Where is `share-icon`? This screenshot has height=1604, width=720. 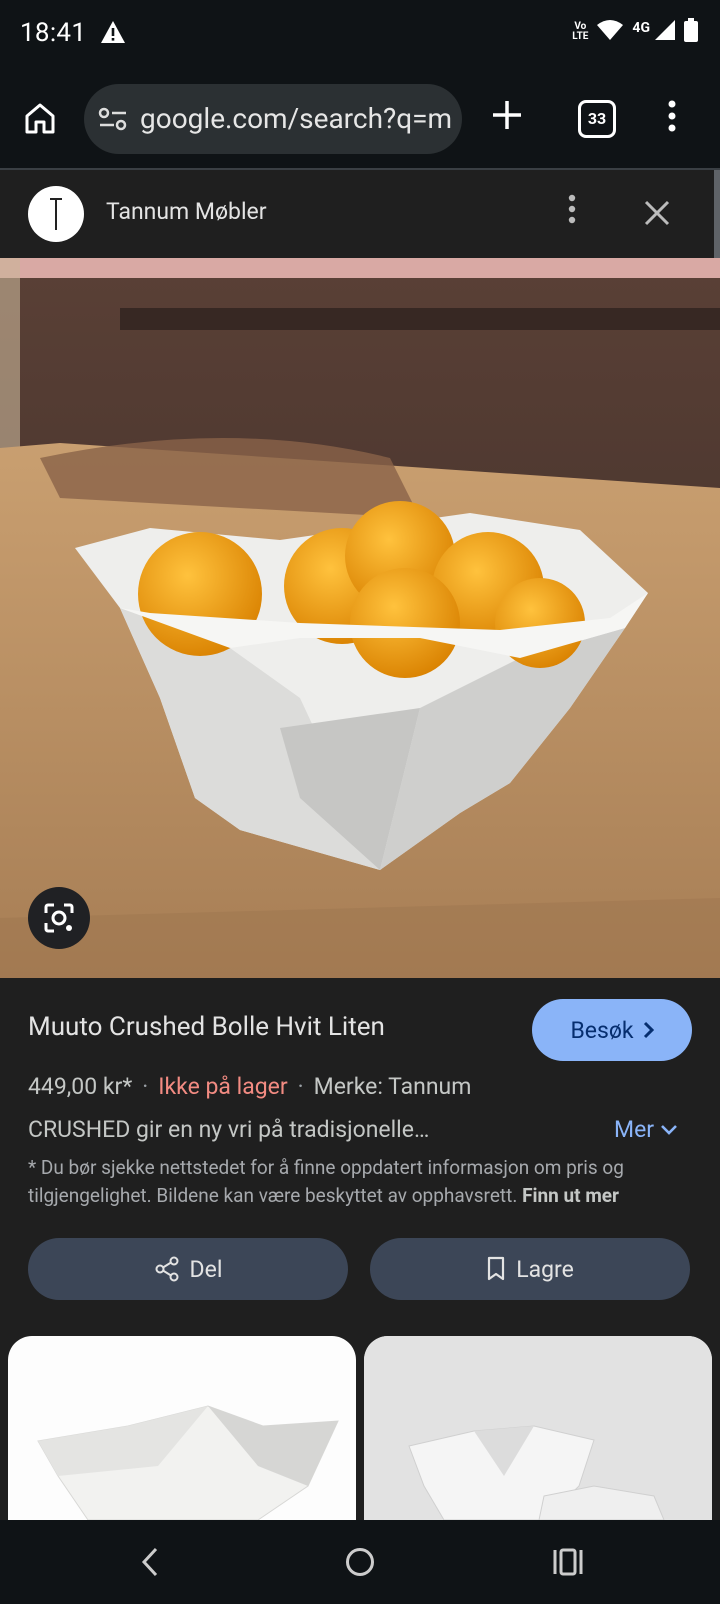
share-icon is located at coordinates (167, 1269).